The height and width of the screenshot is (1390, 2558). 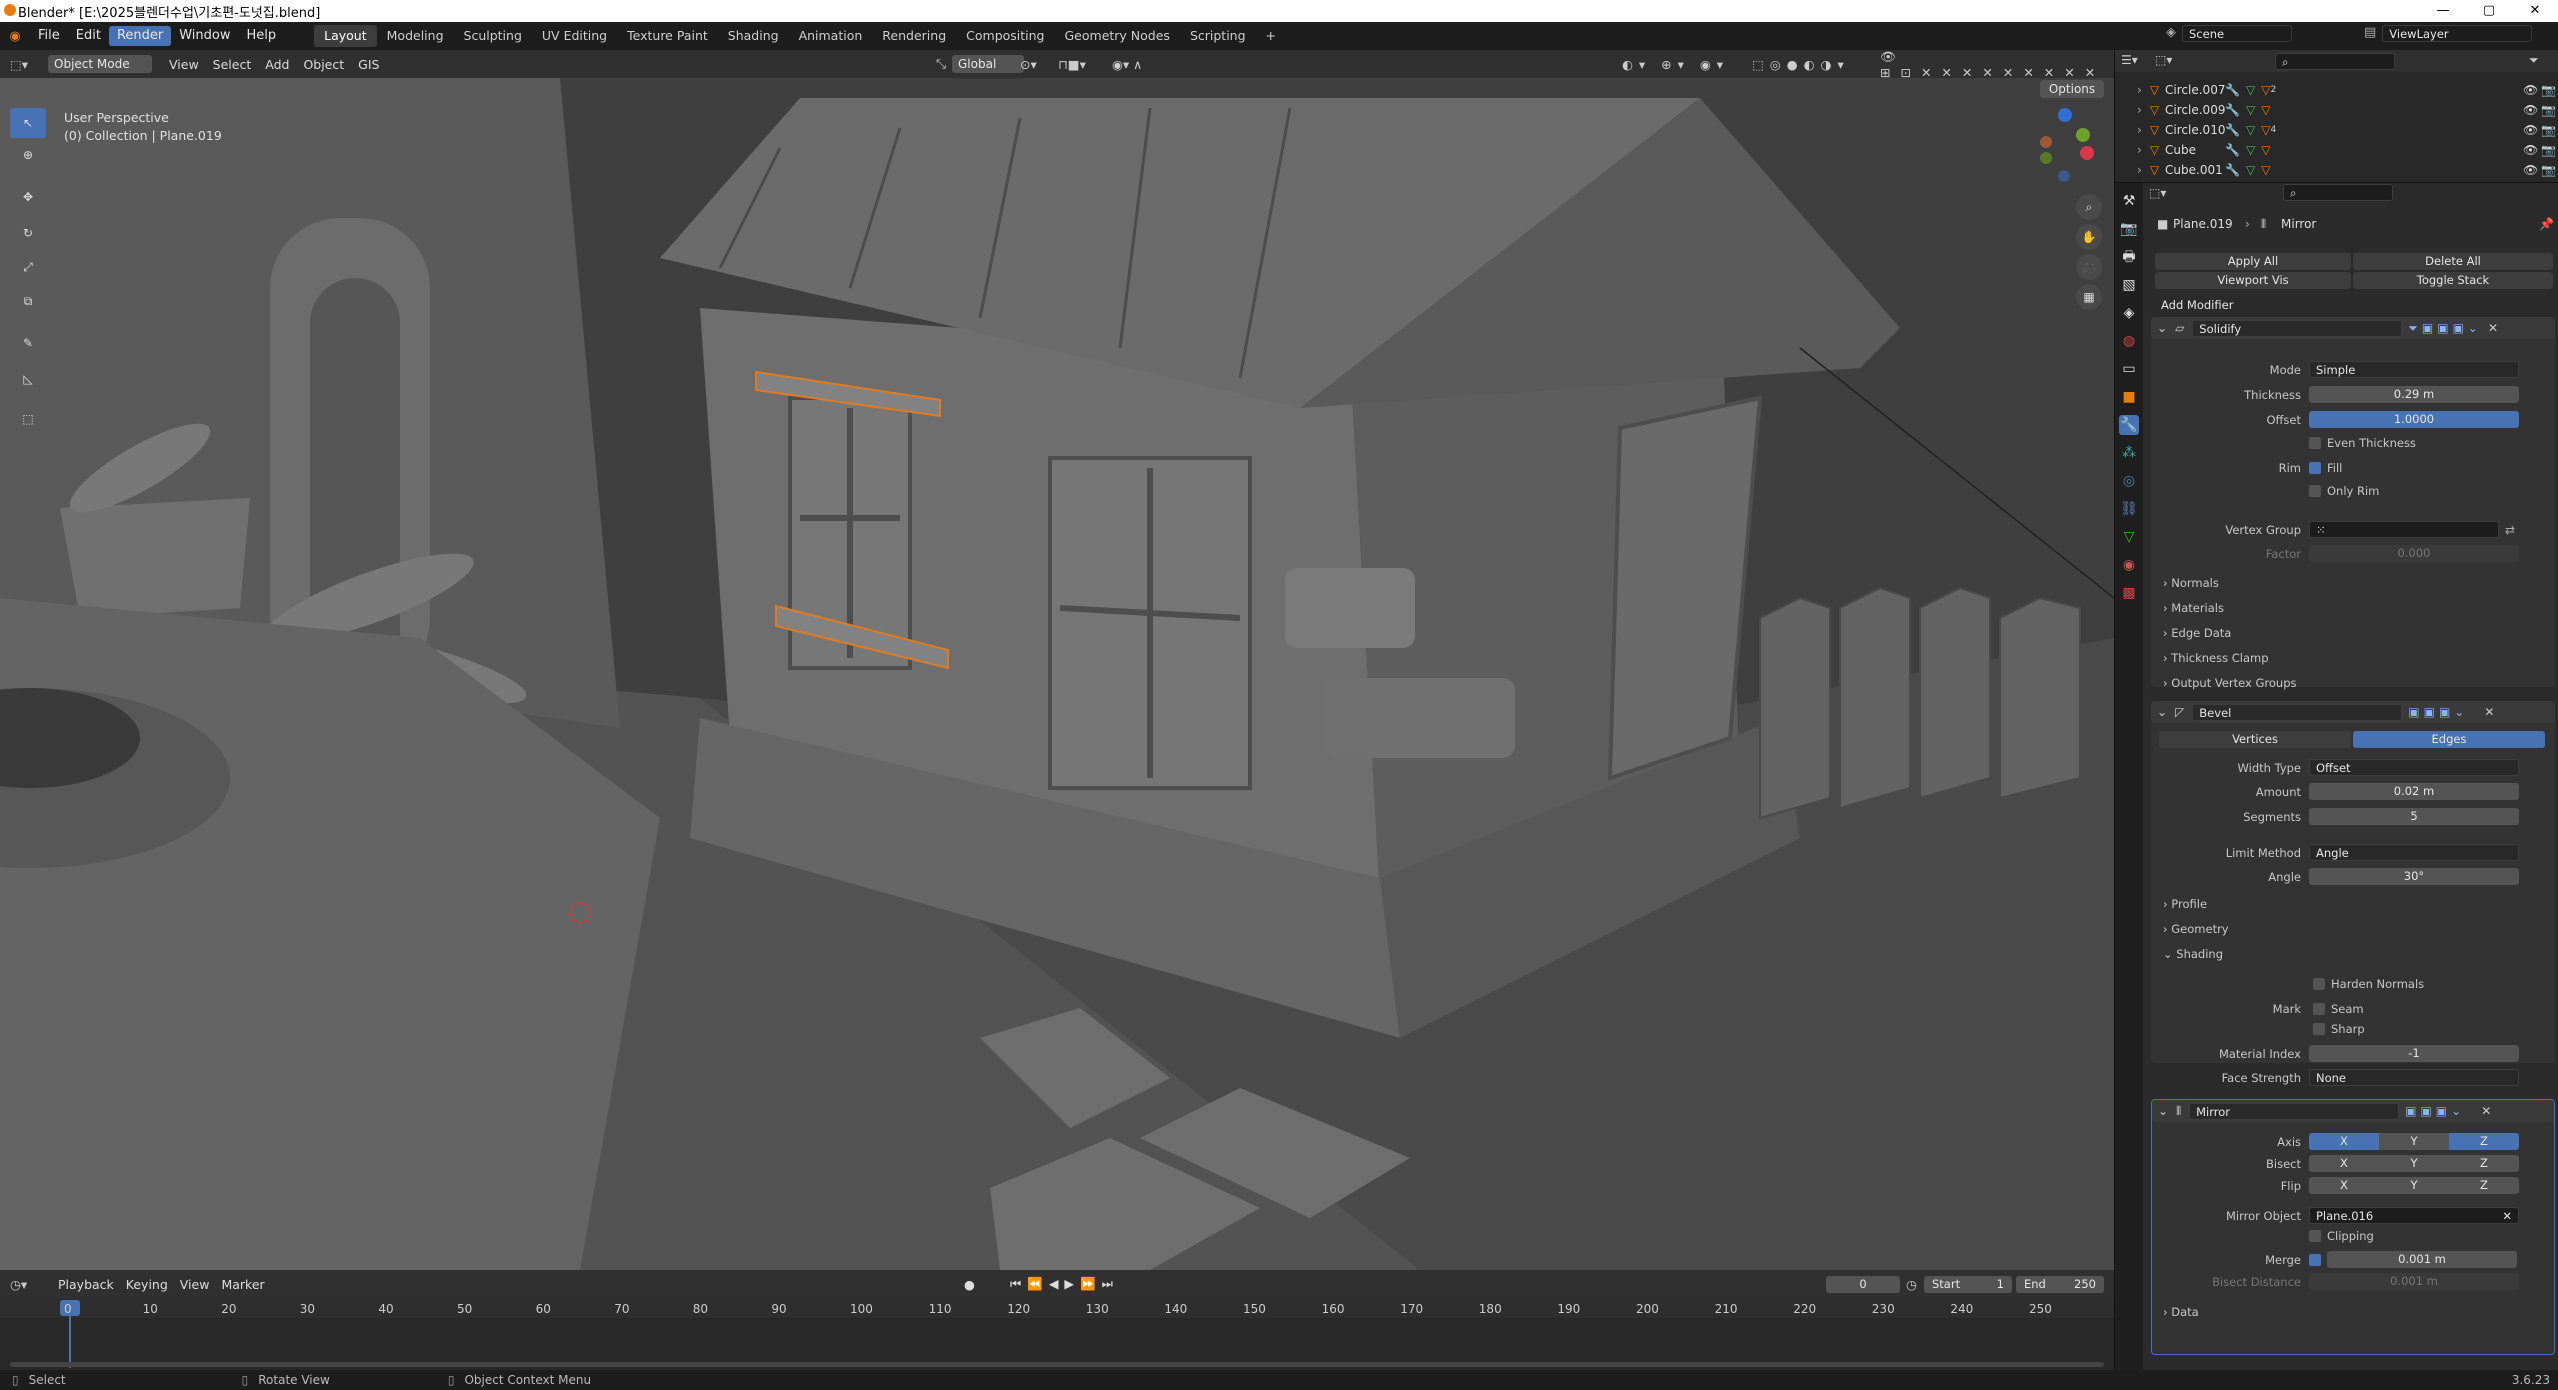 I want to click on bisect-x-toggle: X, so click(x=2344, y=1163).